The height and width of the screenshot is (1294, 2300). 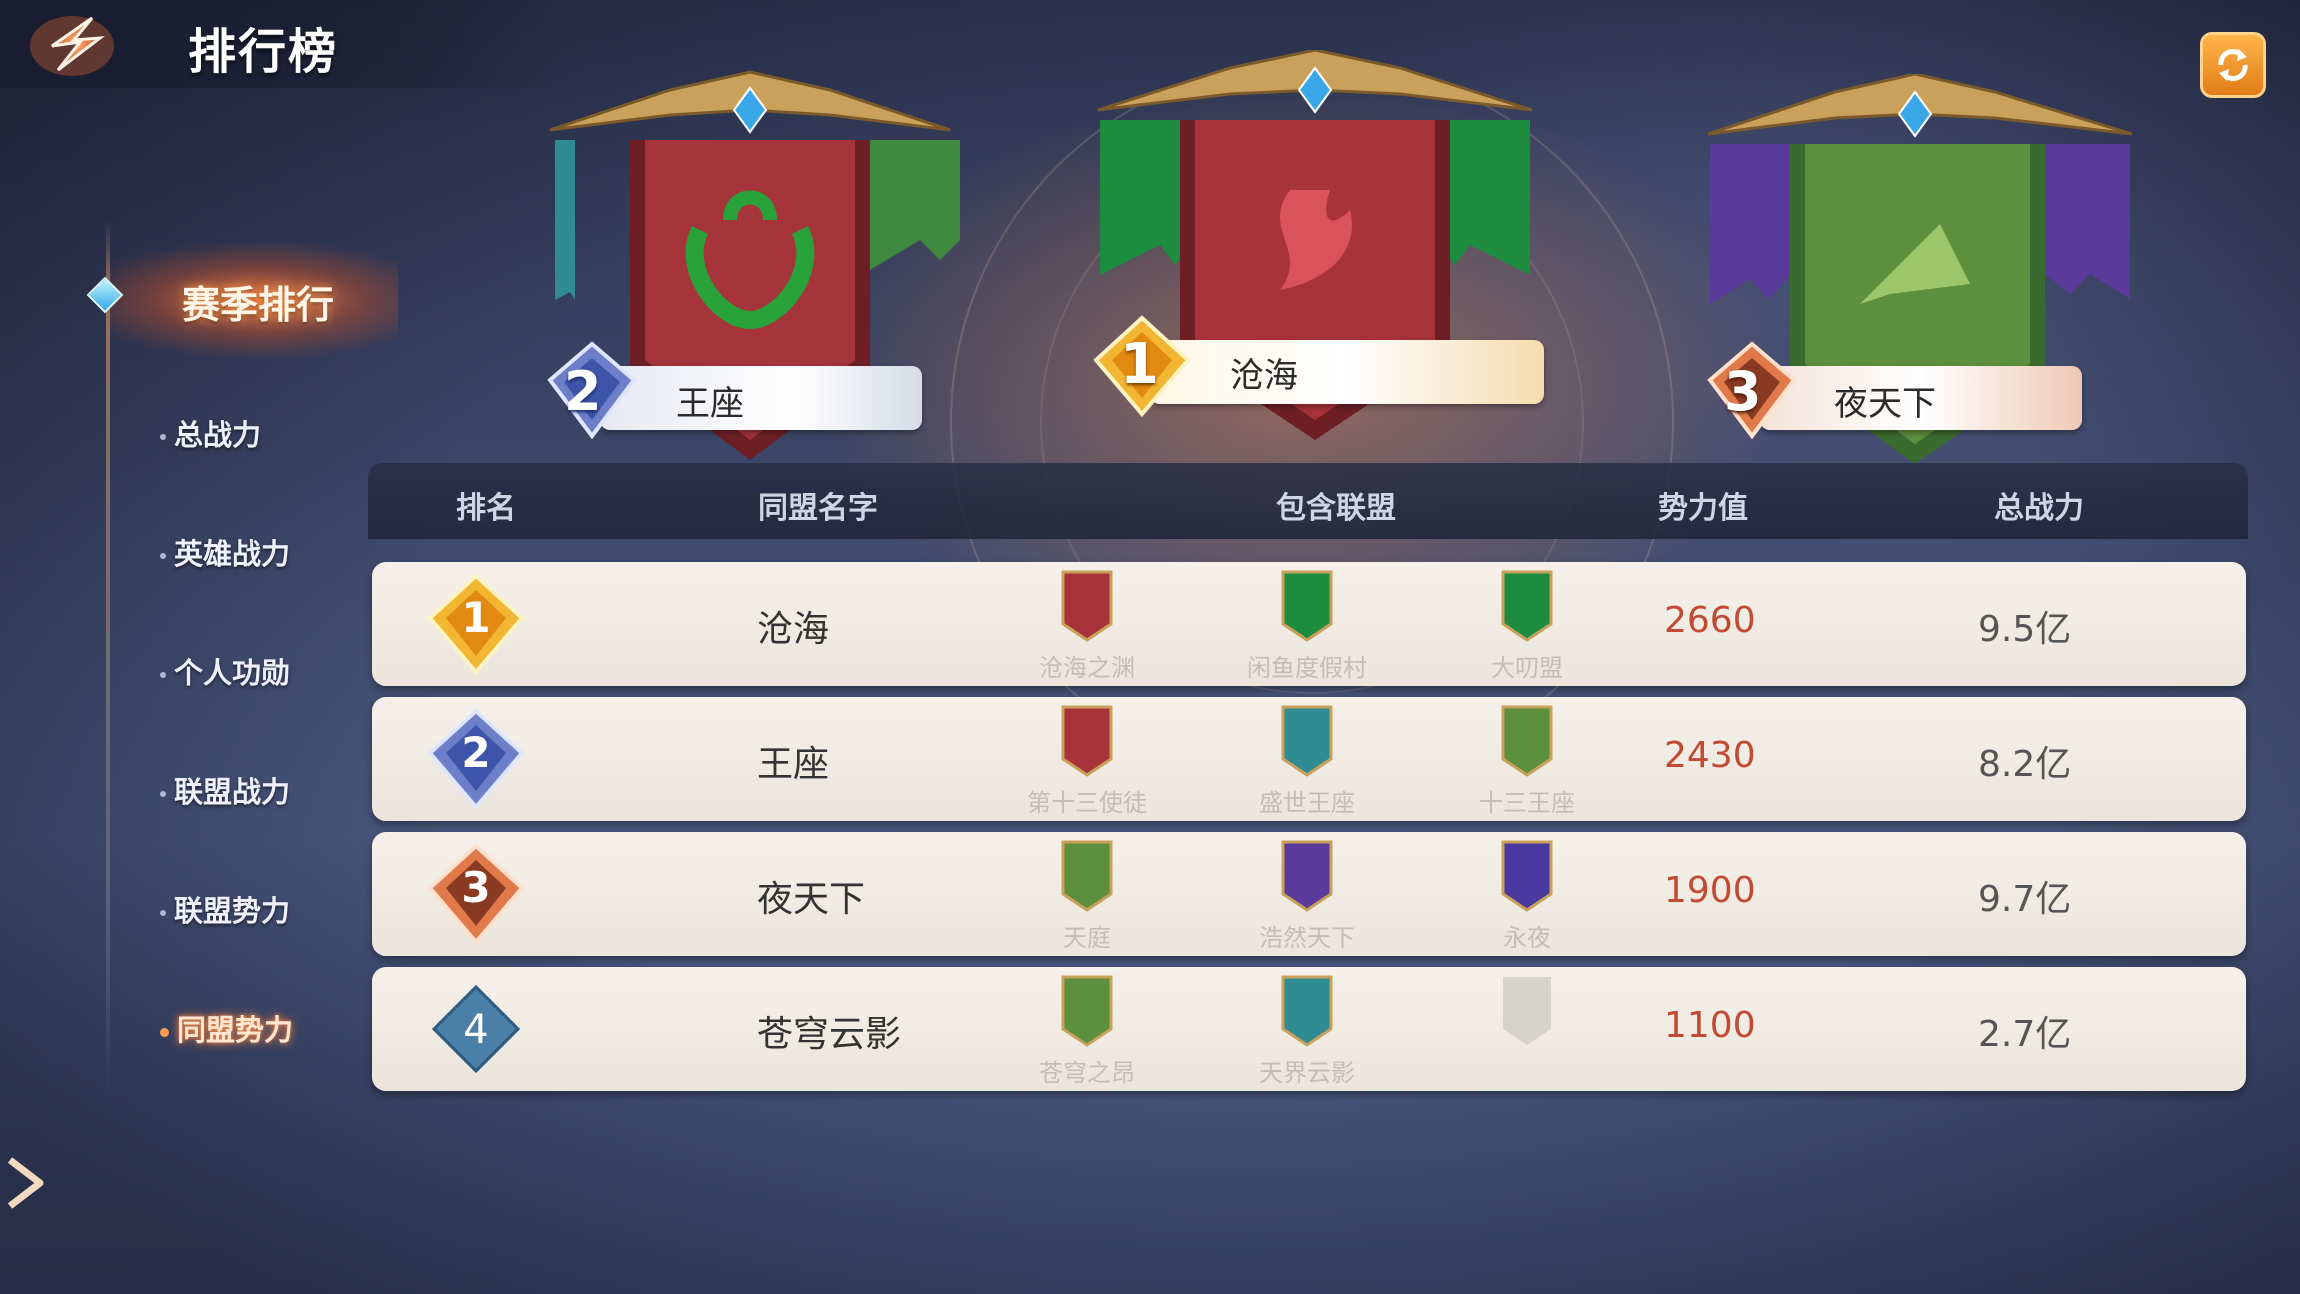 What do you see at coordinates (225, 790) in the screenshot?
I see `sidebar-item-alliance-power: 联盟战力` at bounding box center [225, 790].